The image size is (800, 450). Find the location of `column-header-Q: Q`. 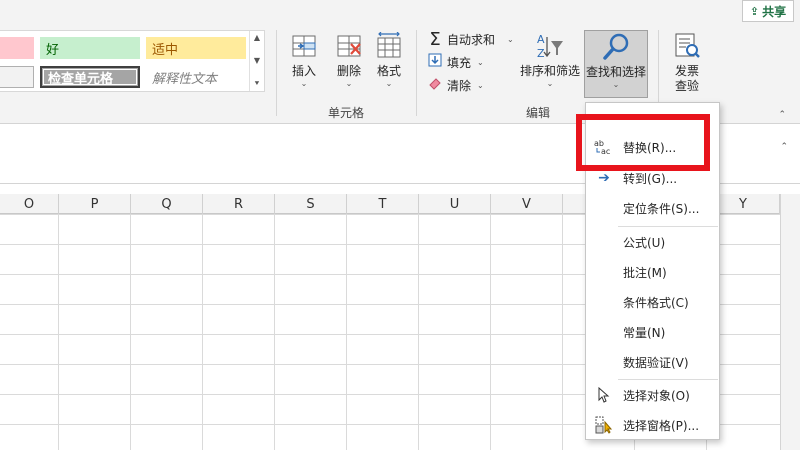

column-header-Q: Q is located at coordinates (167, 204).